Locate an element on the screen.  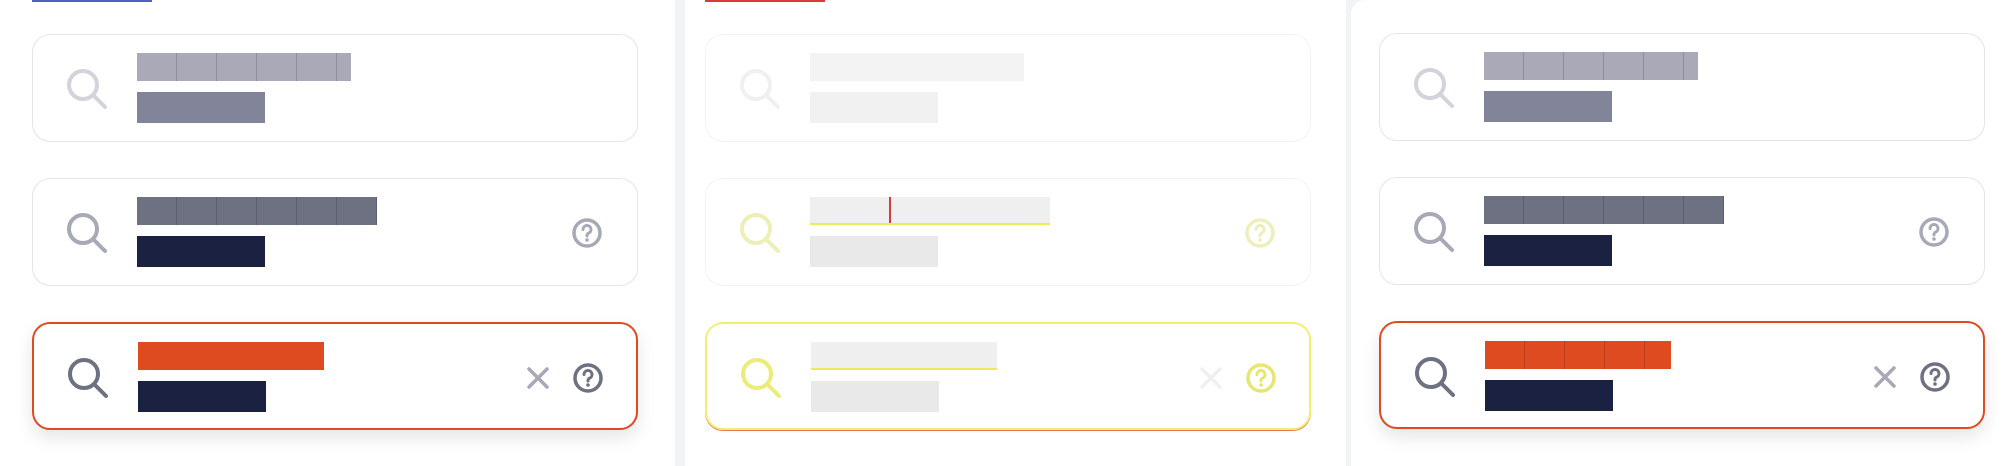
text-cursor is located at coordinates (890, 210).